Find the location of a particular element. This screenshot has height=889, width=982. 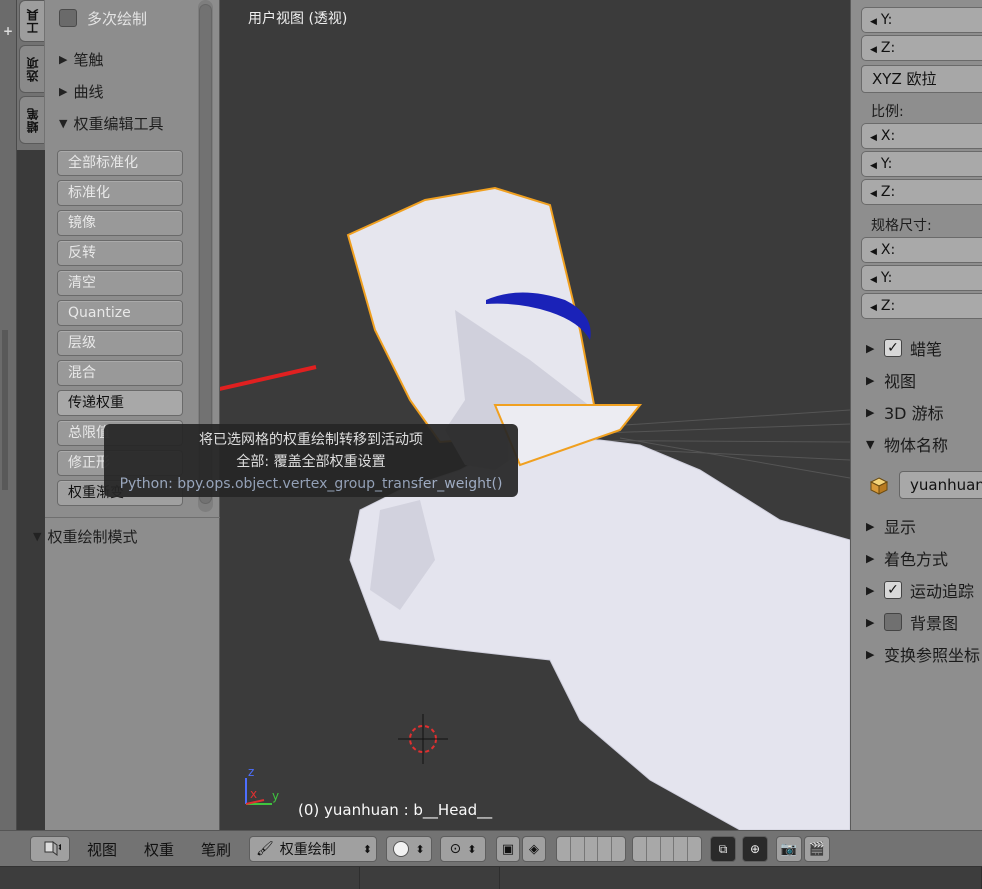

panel-background-images: ▶ 背景图 is located at coordinates (912, 622).